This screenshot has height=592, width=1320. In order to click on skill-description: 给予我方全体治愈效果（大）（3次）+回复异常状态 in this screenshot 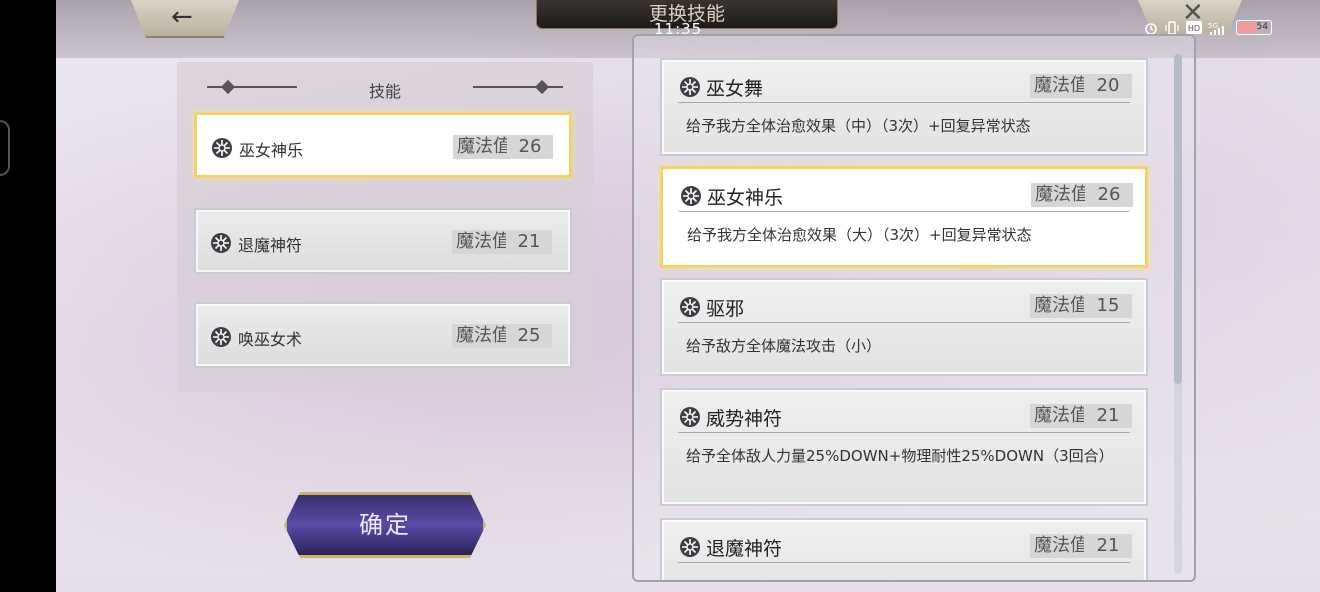, I will do `click(859, 235)`.